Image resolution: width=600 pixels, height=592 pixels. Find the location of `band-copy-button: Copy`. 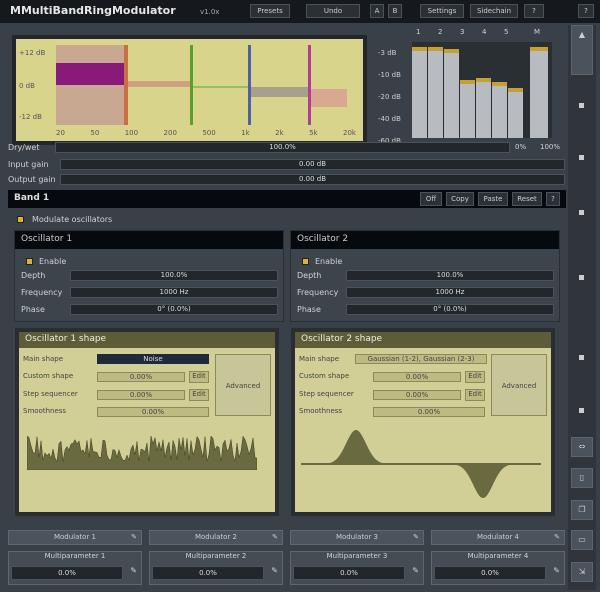

band-copy-button: Copy is located at coordinates (460, 199).